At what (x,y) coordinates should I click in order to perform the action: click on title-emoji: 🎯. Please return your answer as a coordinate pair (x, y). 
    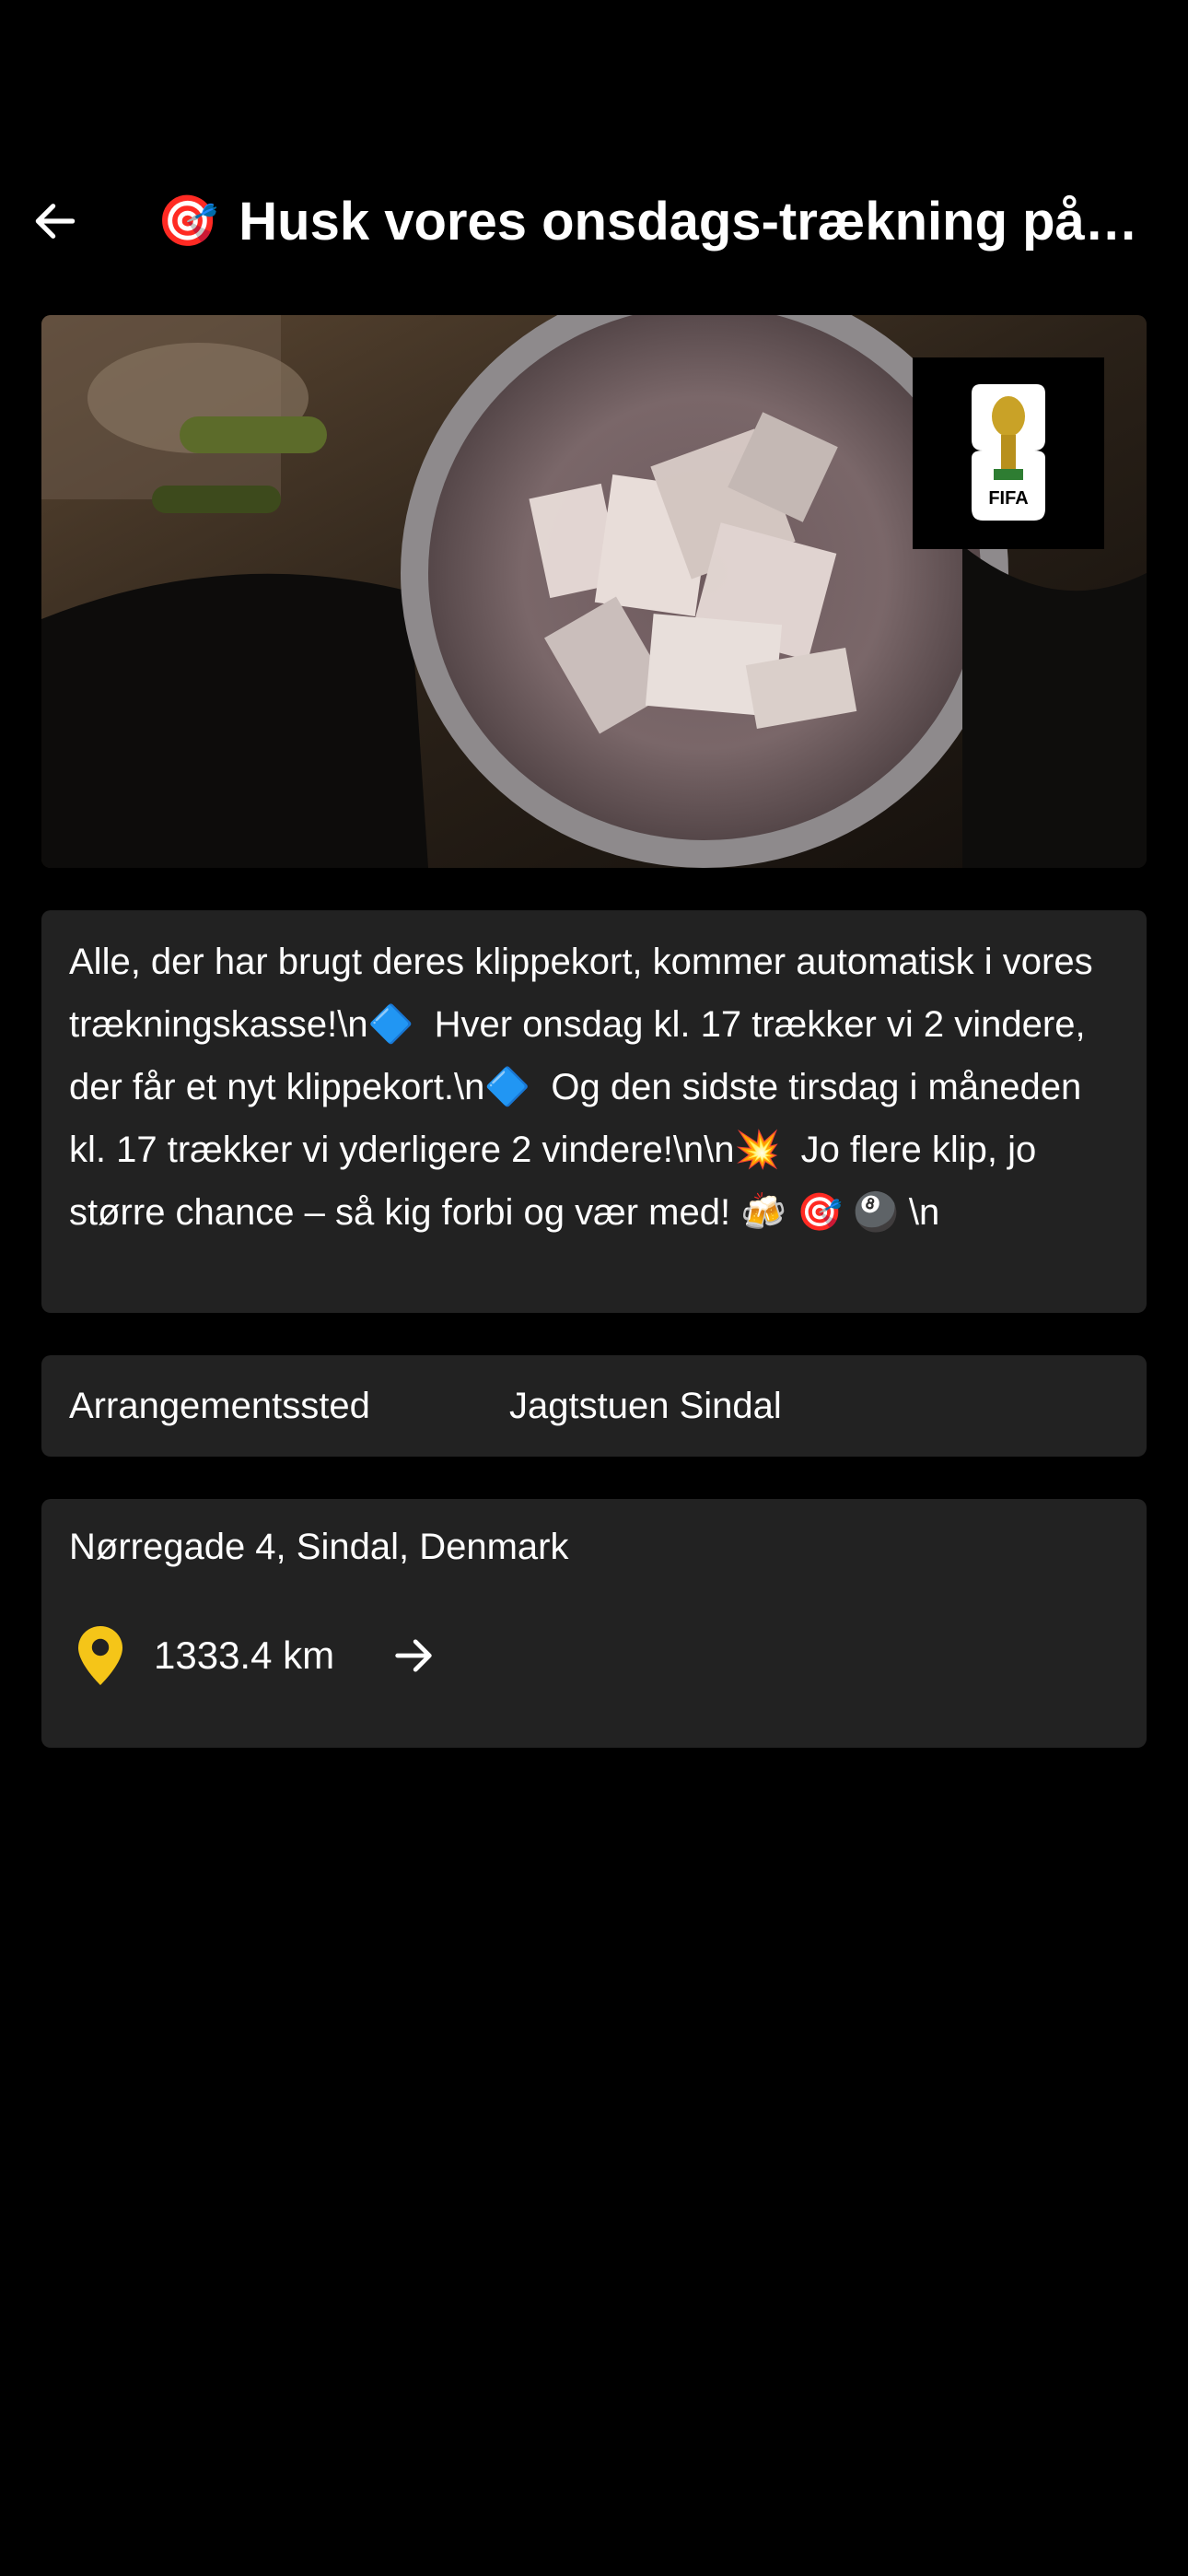
    Looking at the image, I should click on (188, 221).